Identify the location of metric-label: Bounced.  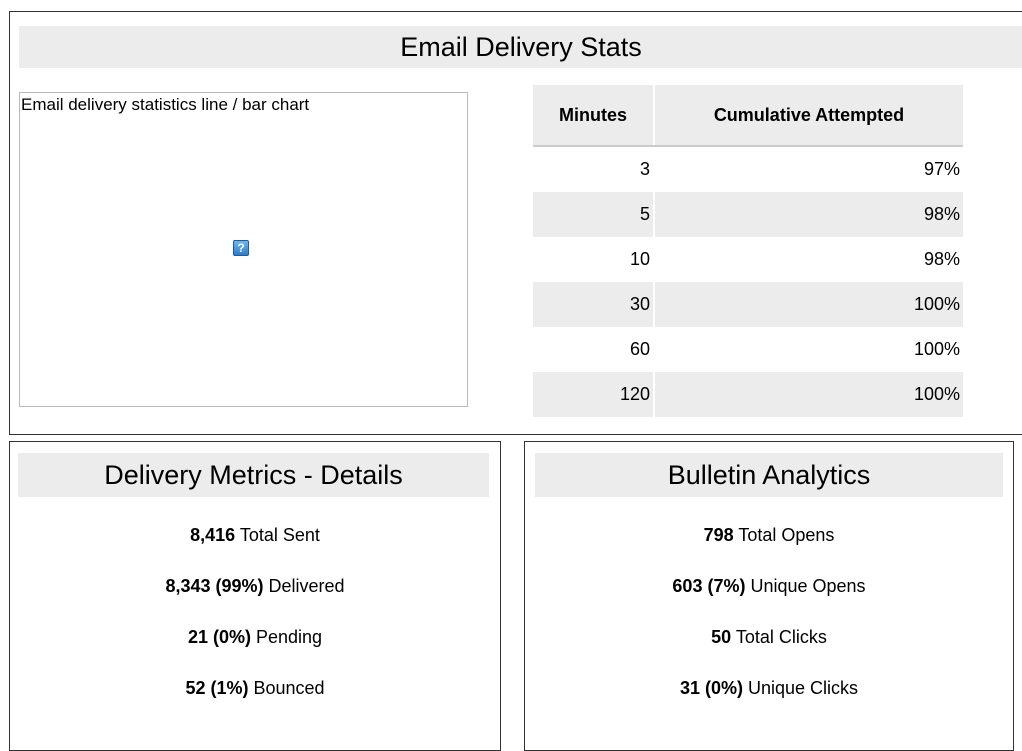
(289, 688).